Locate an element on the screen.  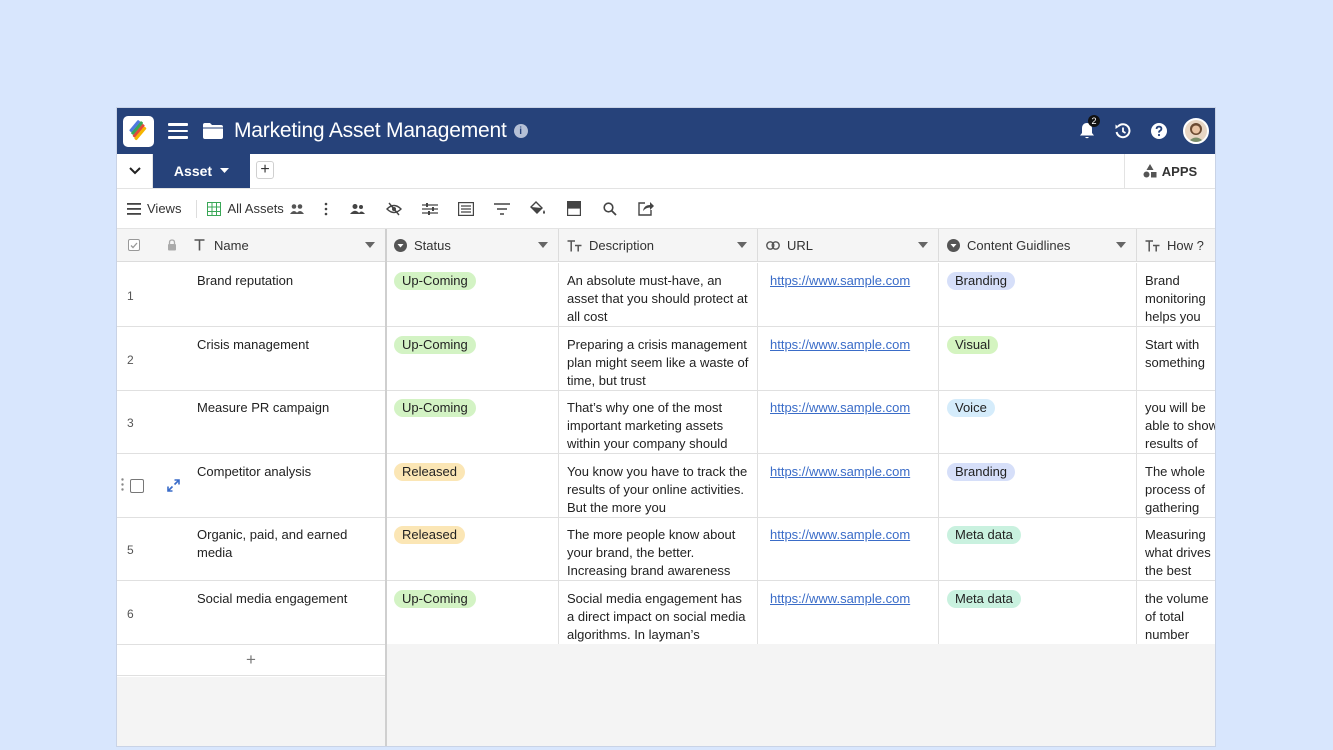
help-button is located at coordinates (1159, 131).